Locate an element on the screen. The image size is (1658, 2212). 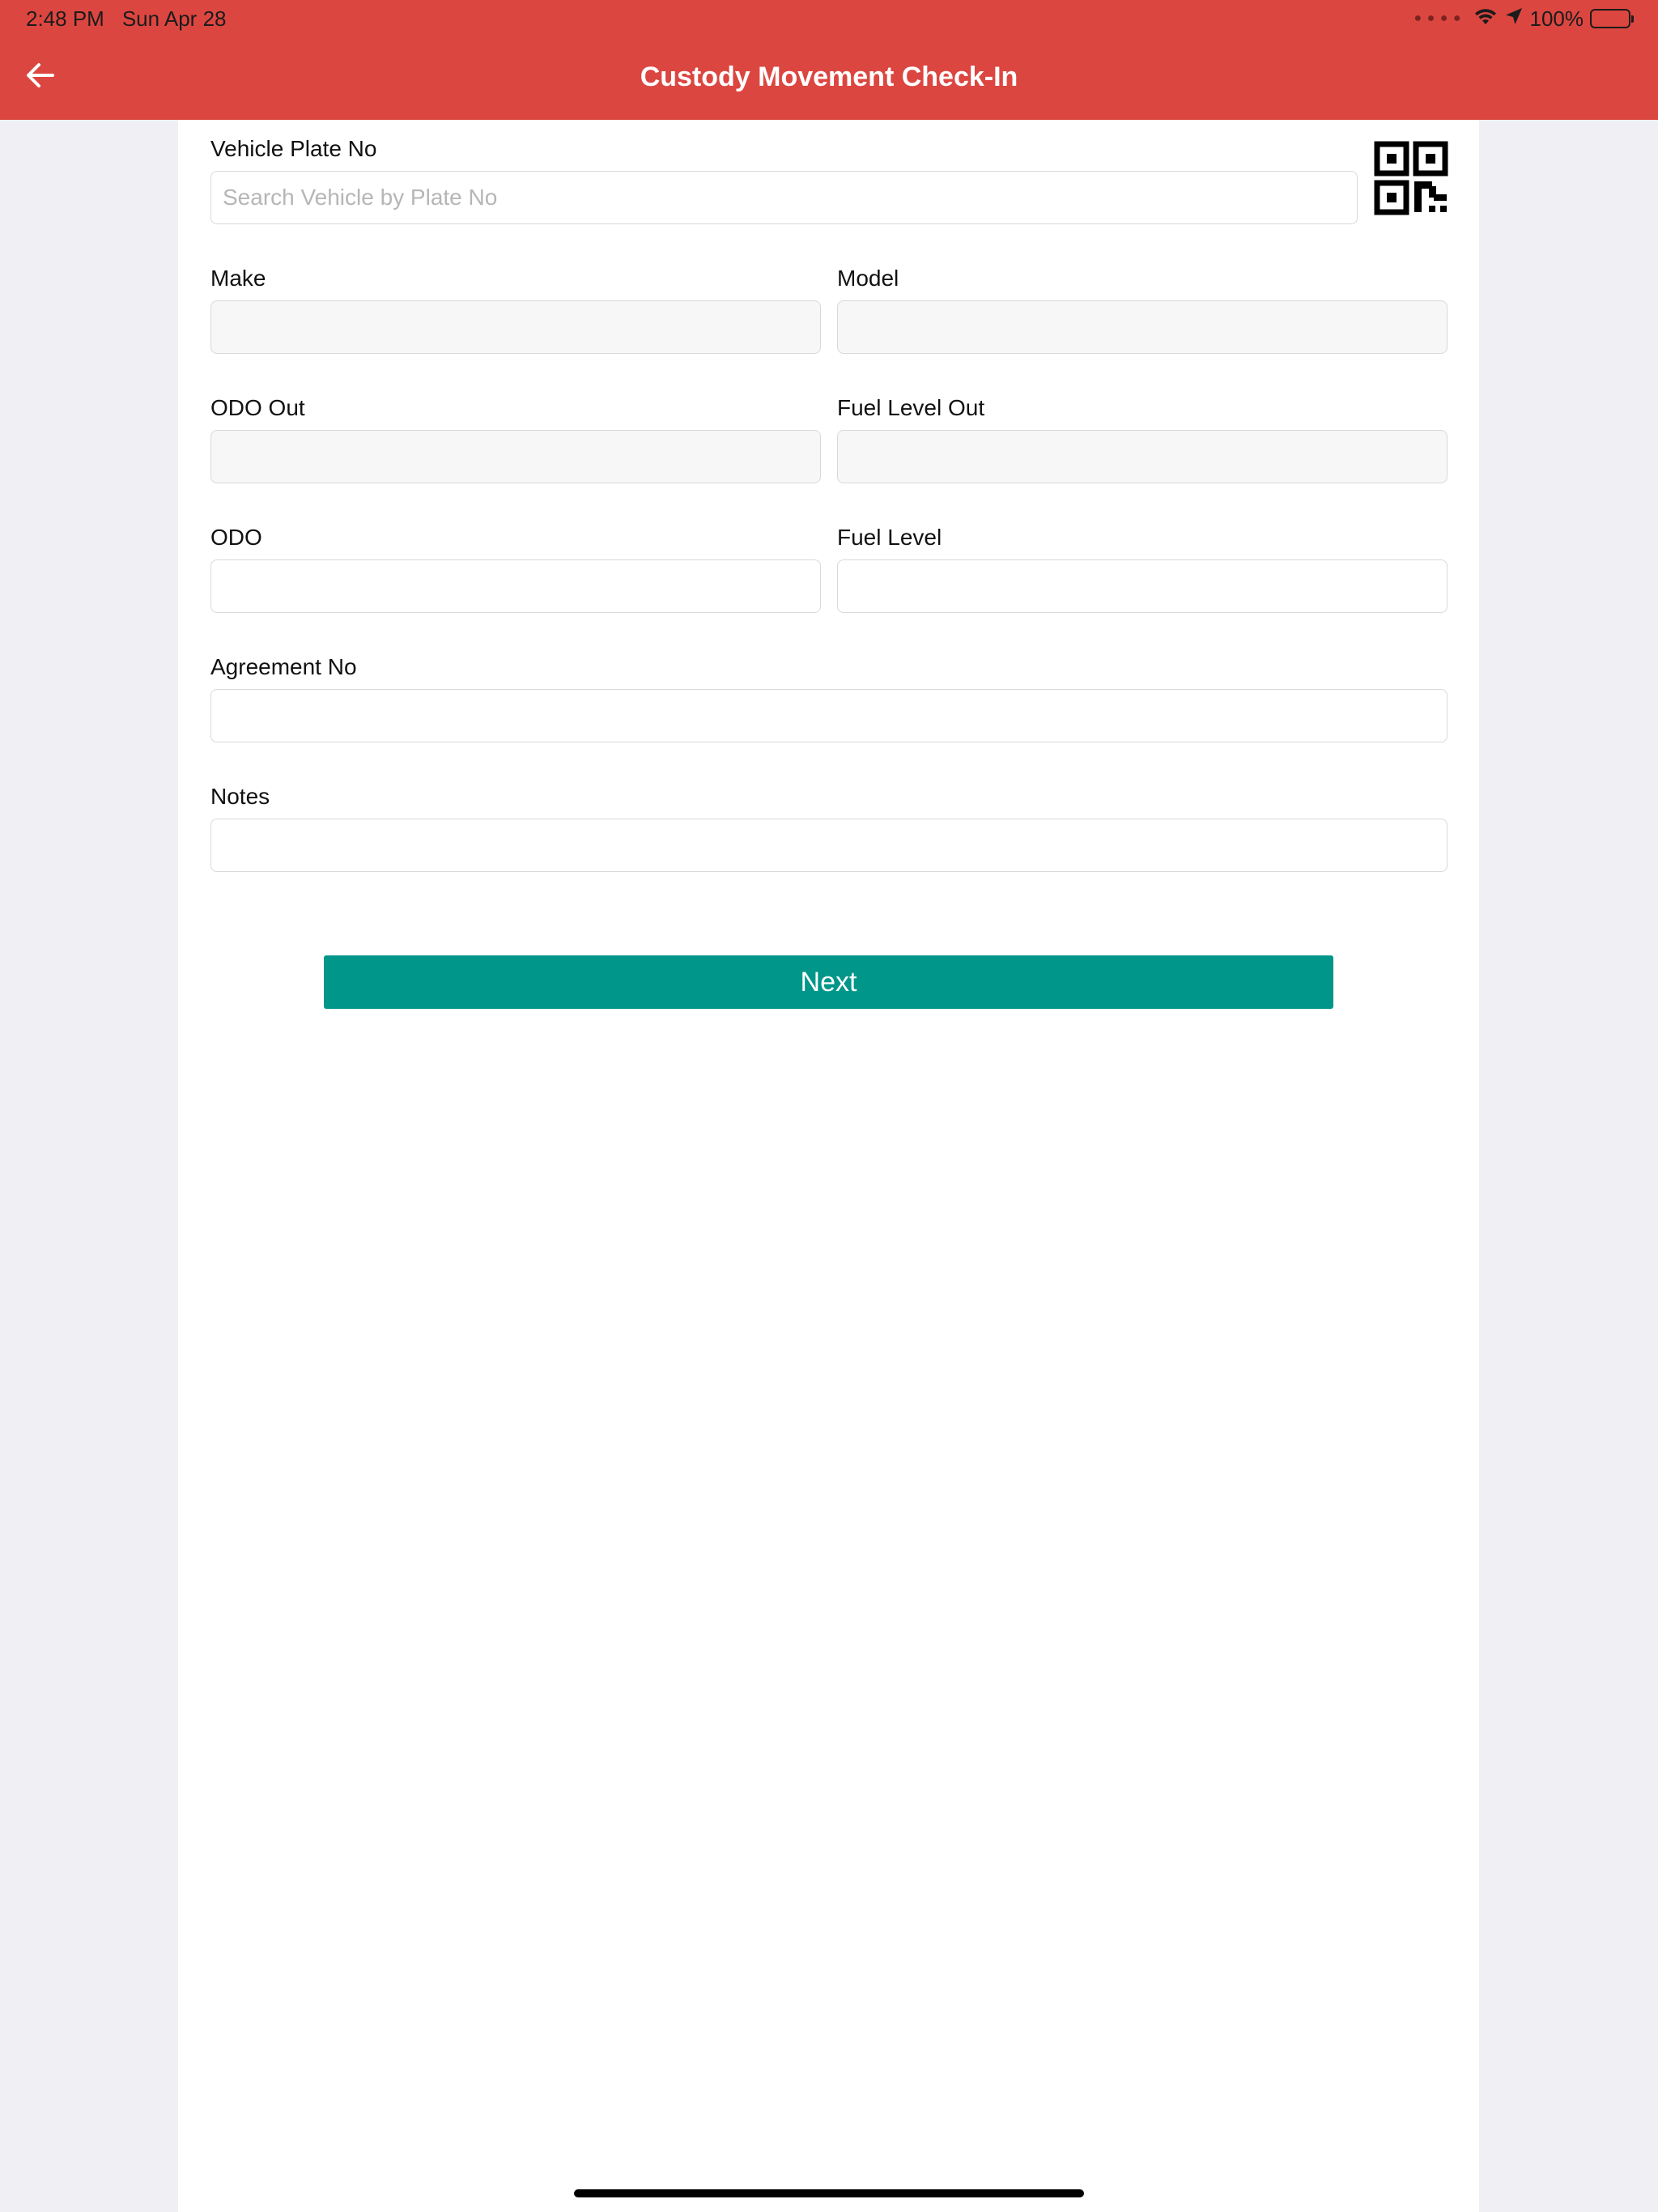
wifi-icon is located at coordinates (1485, 19).